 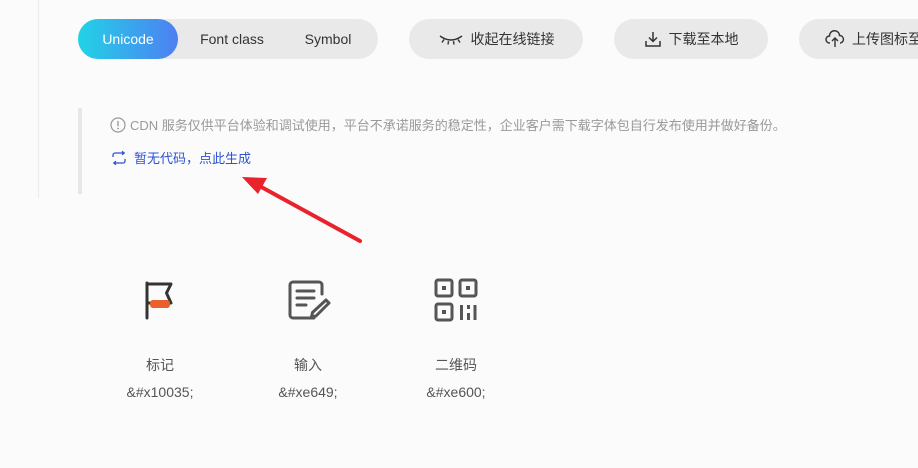 What do you see at coordinates (328, 39) in the screenshot?
I see `tab-symbol: Symbol` at bounding box center [328, 39].